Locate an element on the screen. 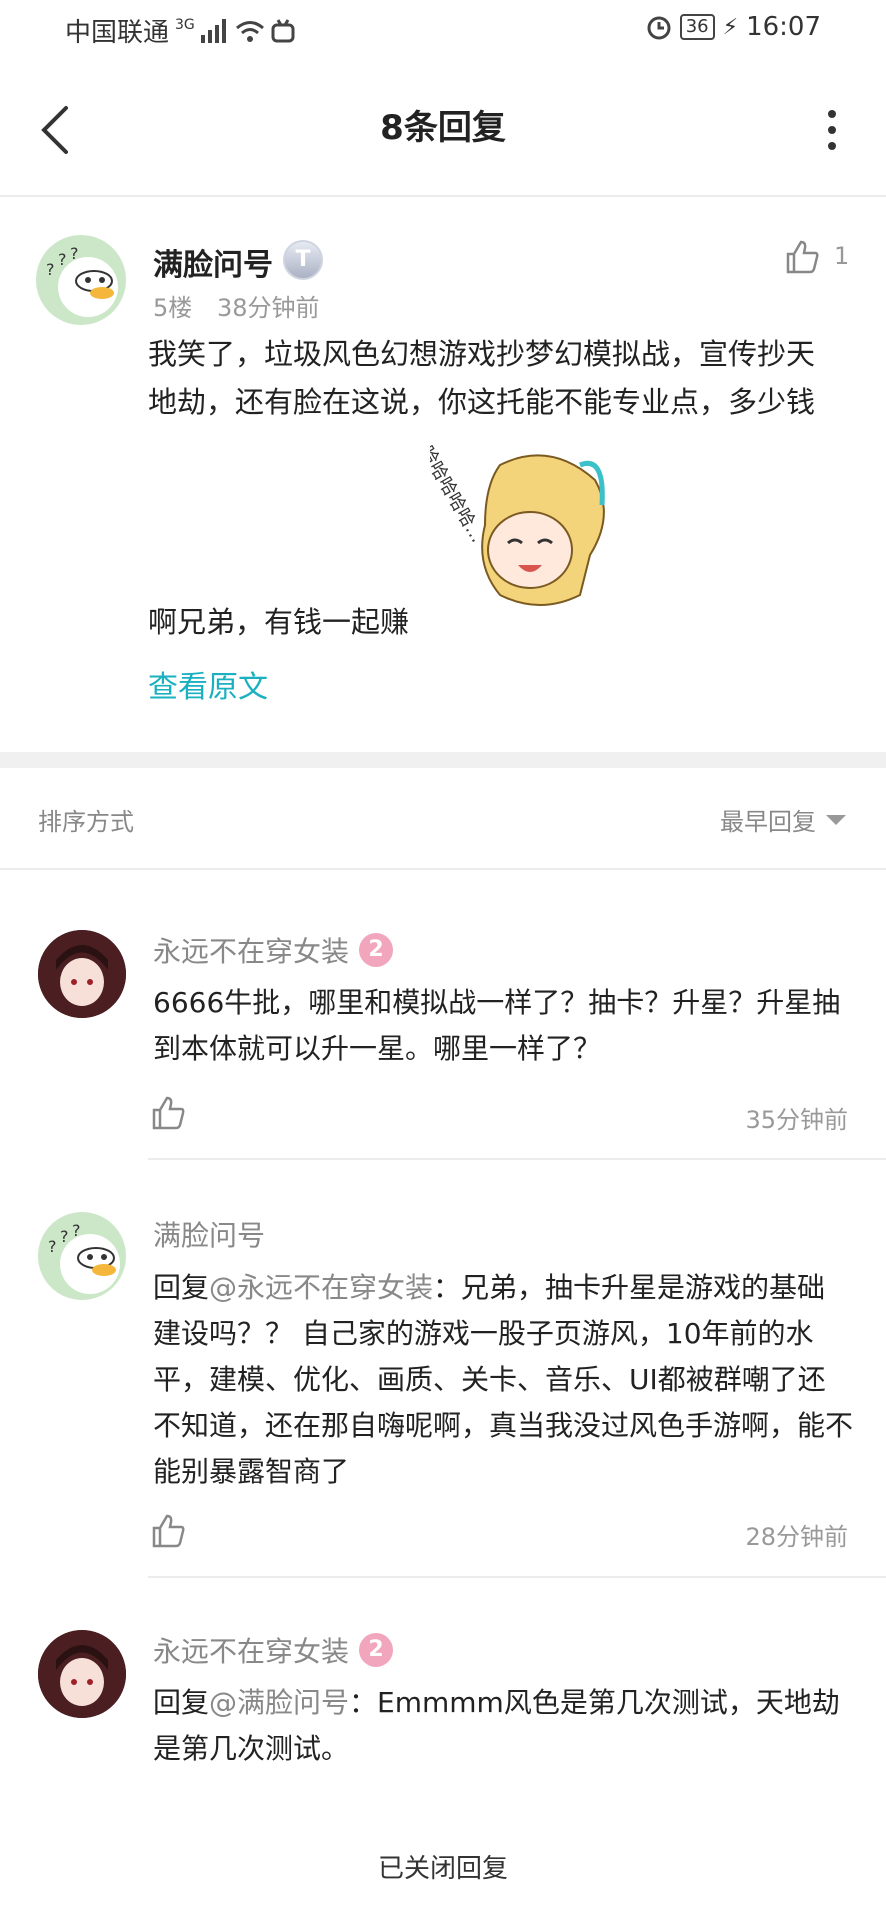  like-button: 1 is located at coordinates (819, 256).